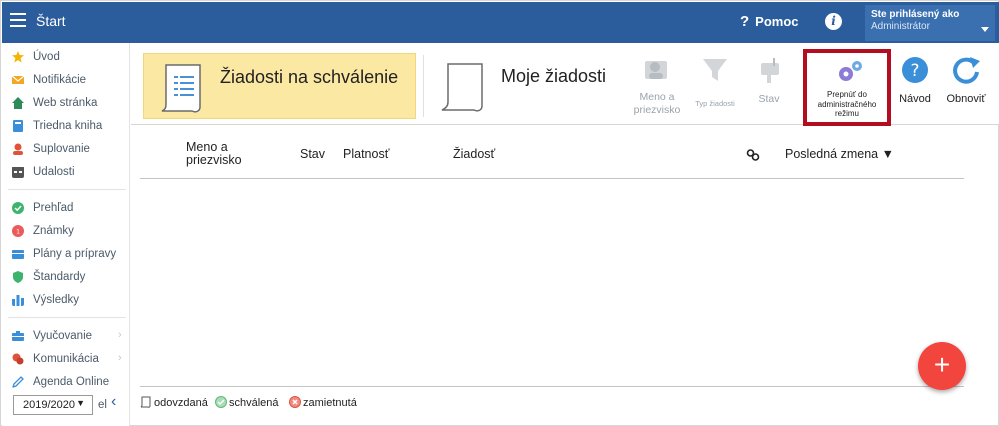  Describe the element at coordinates (66, 58) in the screenshot. I see `sidebar-item-uvod: Úvod` at that location.